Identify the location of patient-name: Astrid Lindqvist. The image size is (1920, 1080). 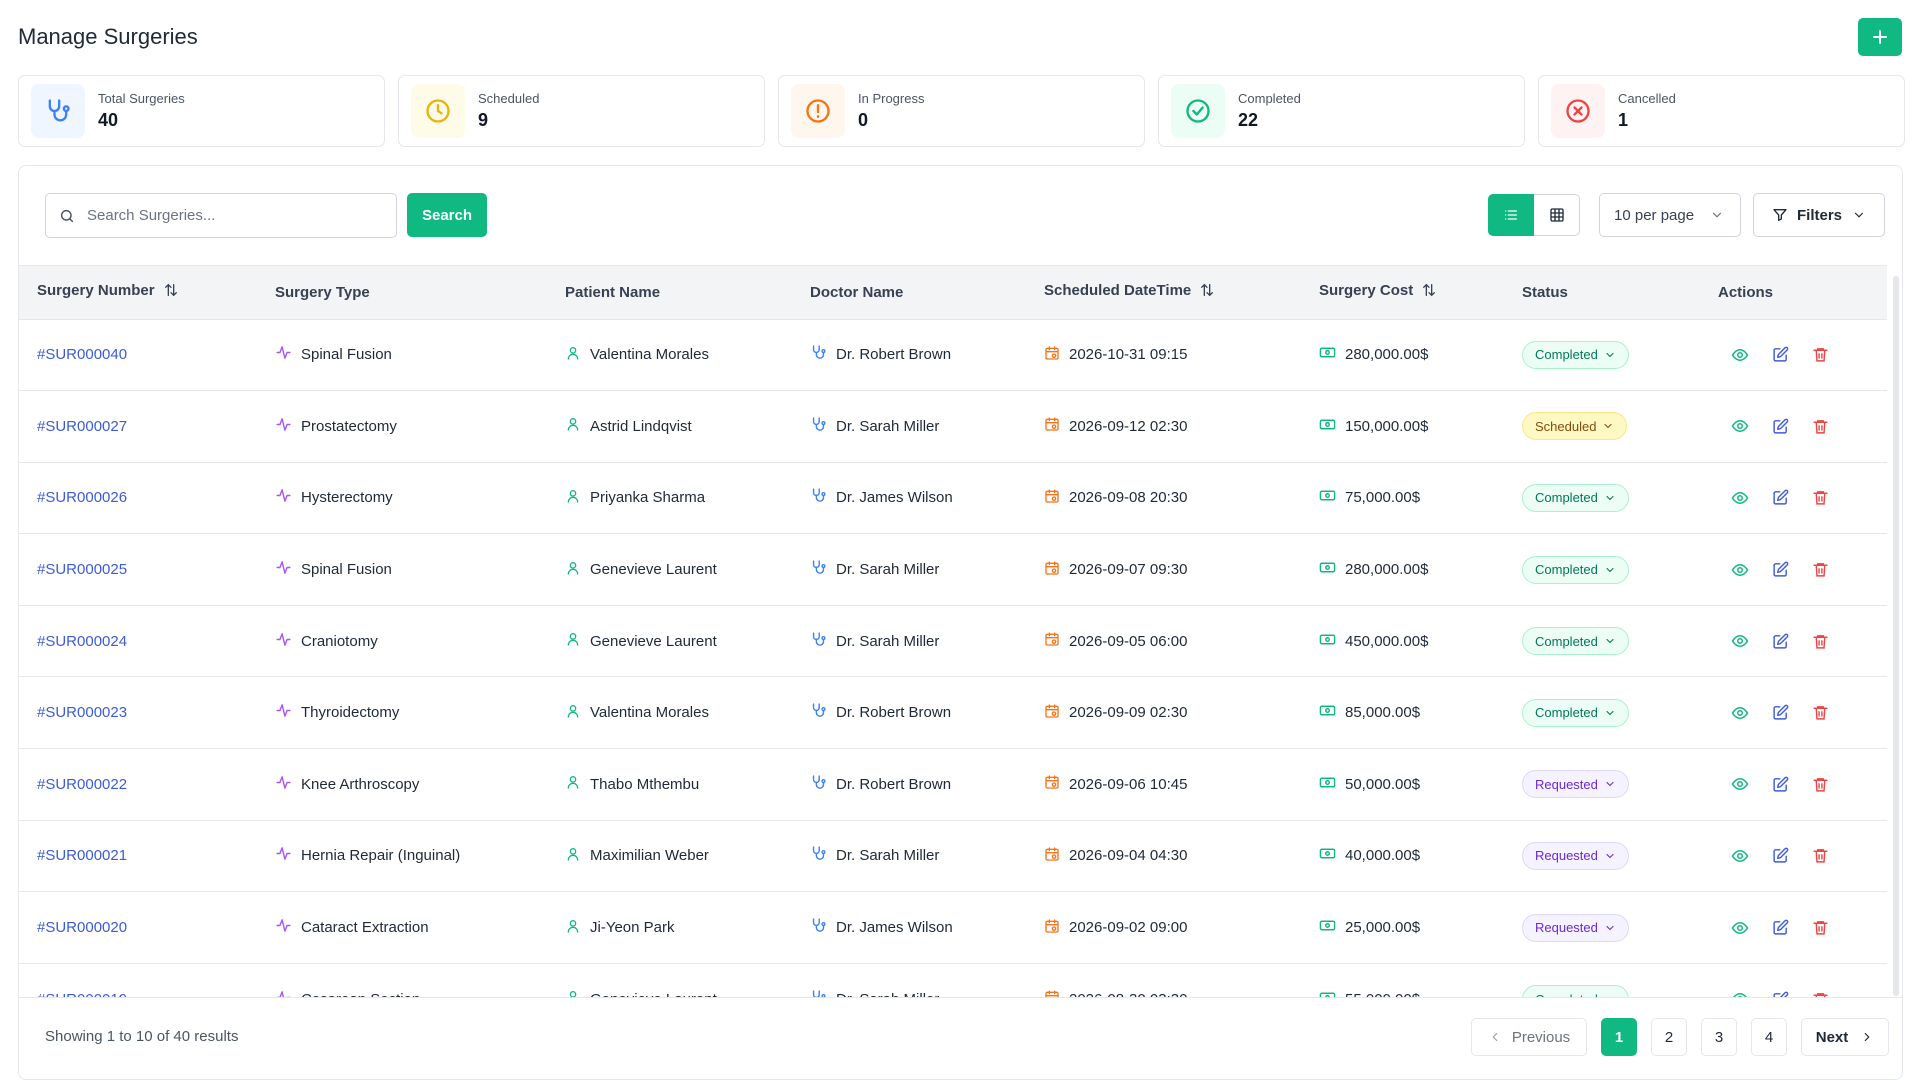
(641, 426).